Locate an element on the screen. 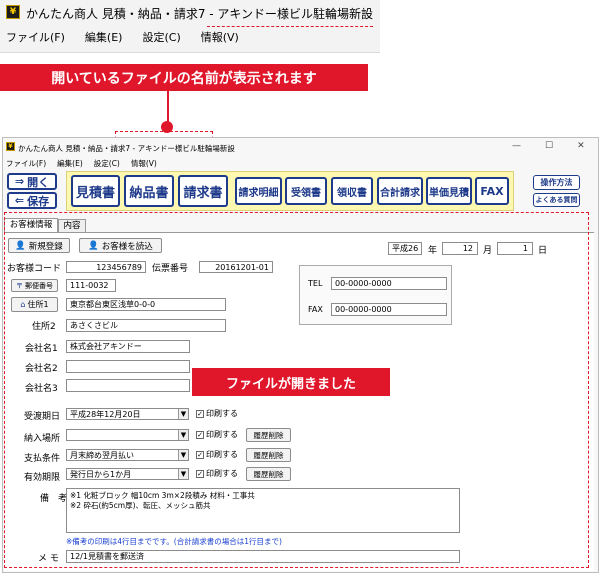  faq-button: よくある質問 is located at coordinates (556, 200).